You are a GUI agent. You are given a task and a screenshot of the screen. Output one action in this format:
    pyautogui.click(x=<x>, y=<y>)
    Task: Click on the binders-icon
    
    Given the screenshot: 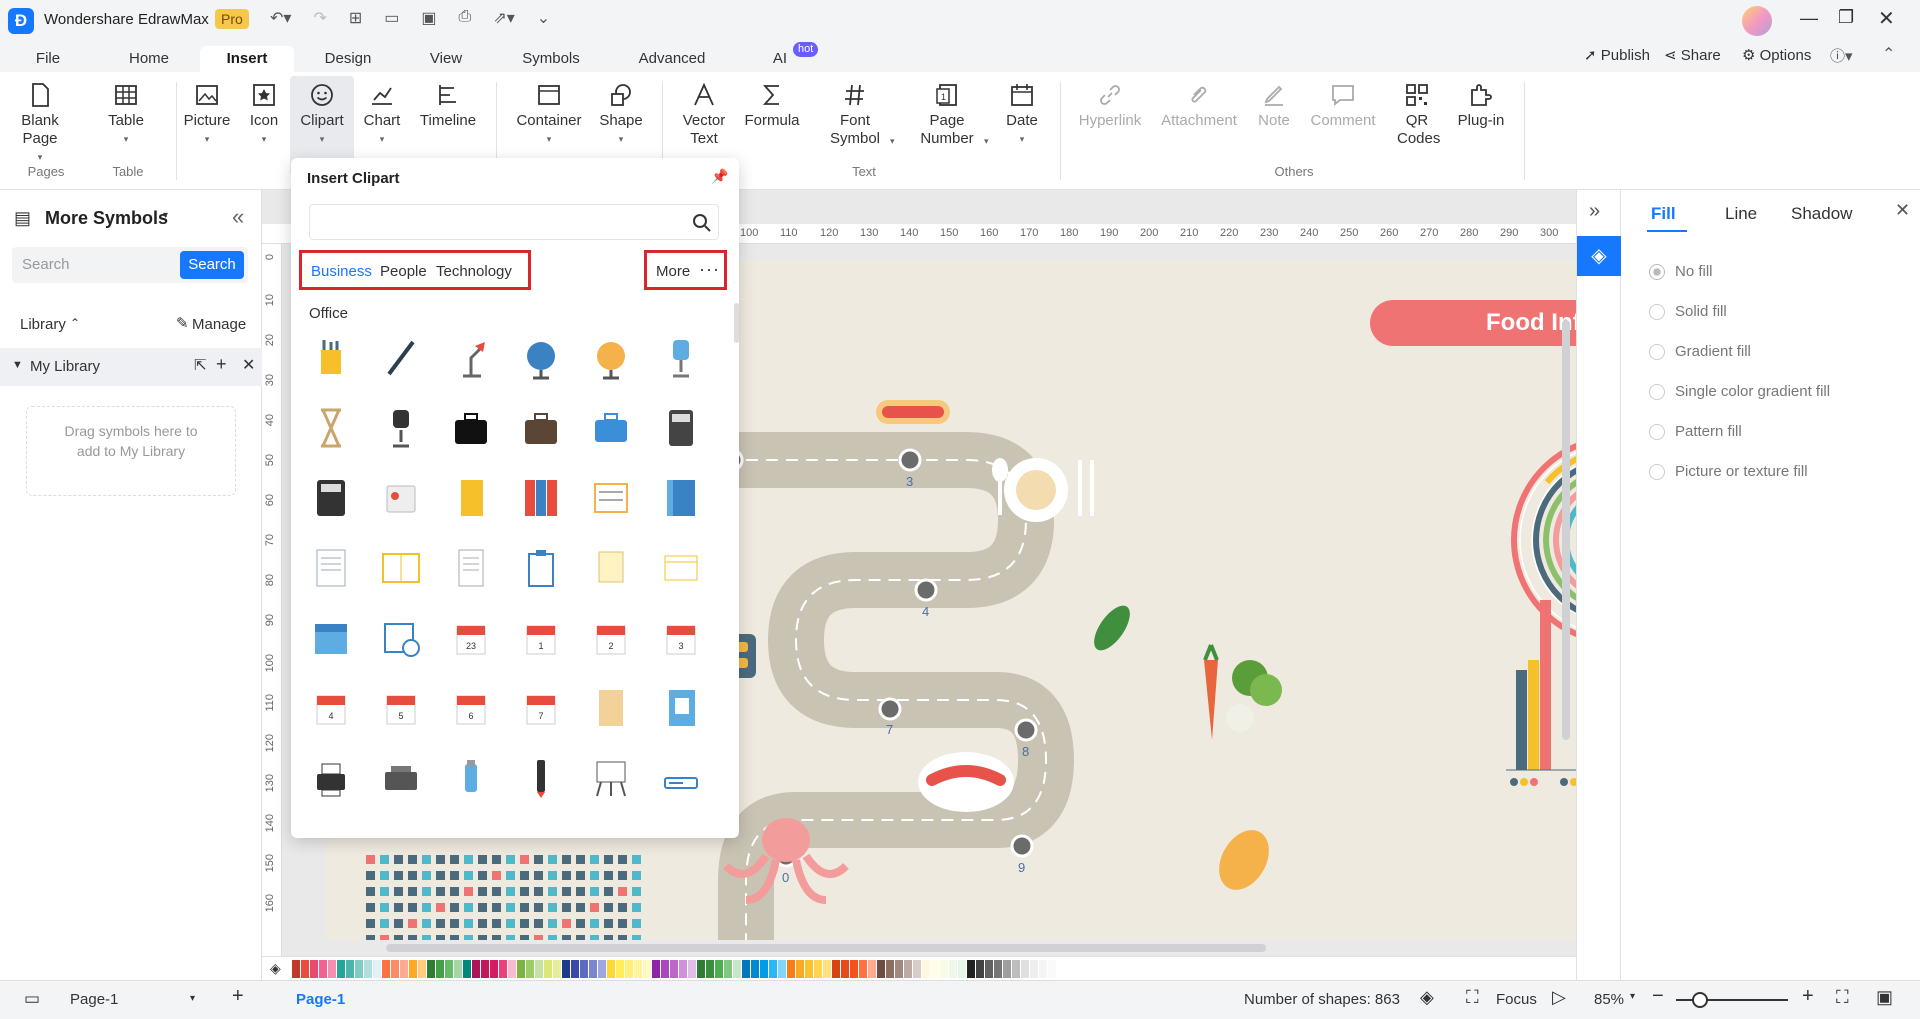 What is the action you would take?
    pyautogui.click(x=541, y=498)
    